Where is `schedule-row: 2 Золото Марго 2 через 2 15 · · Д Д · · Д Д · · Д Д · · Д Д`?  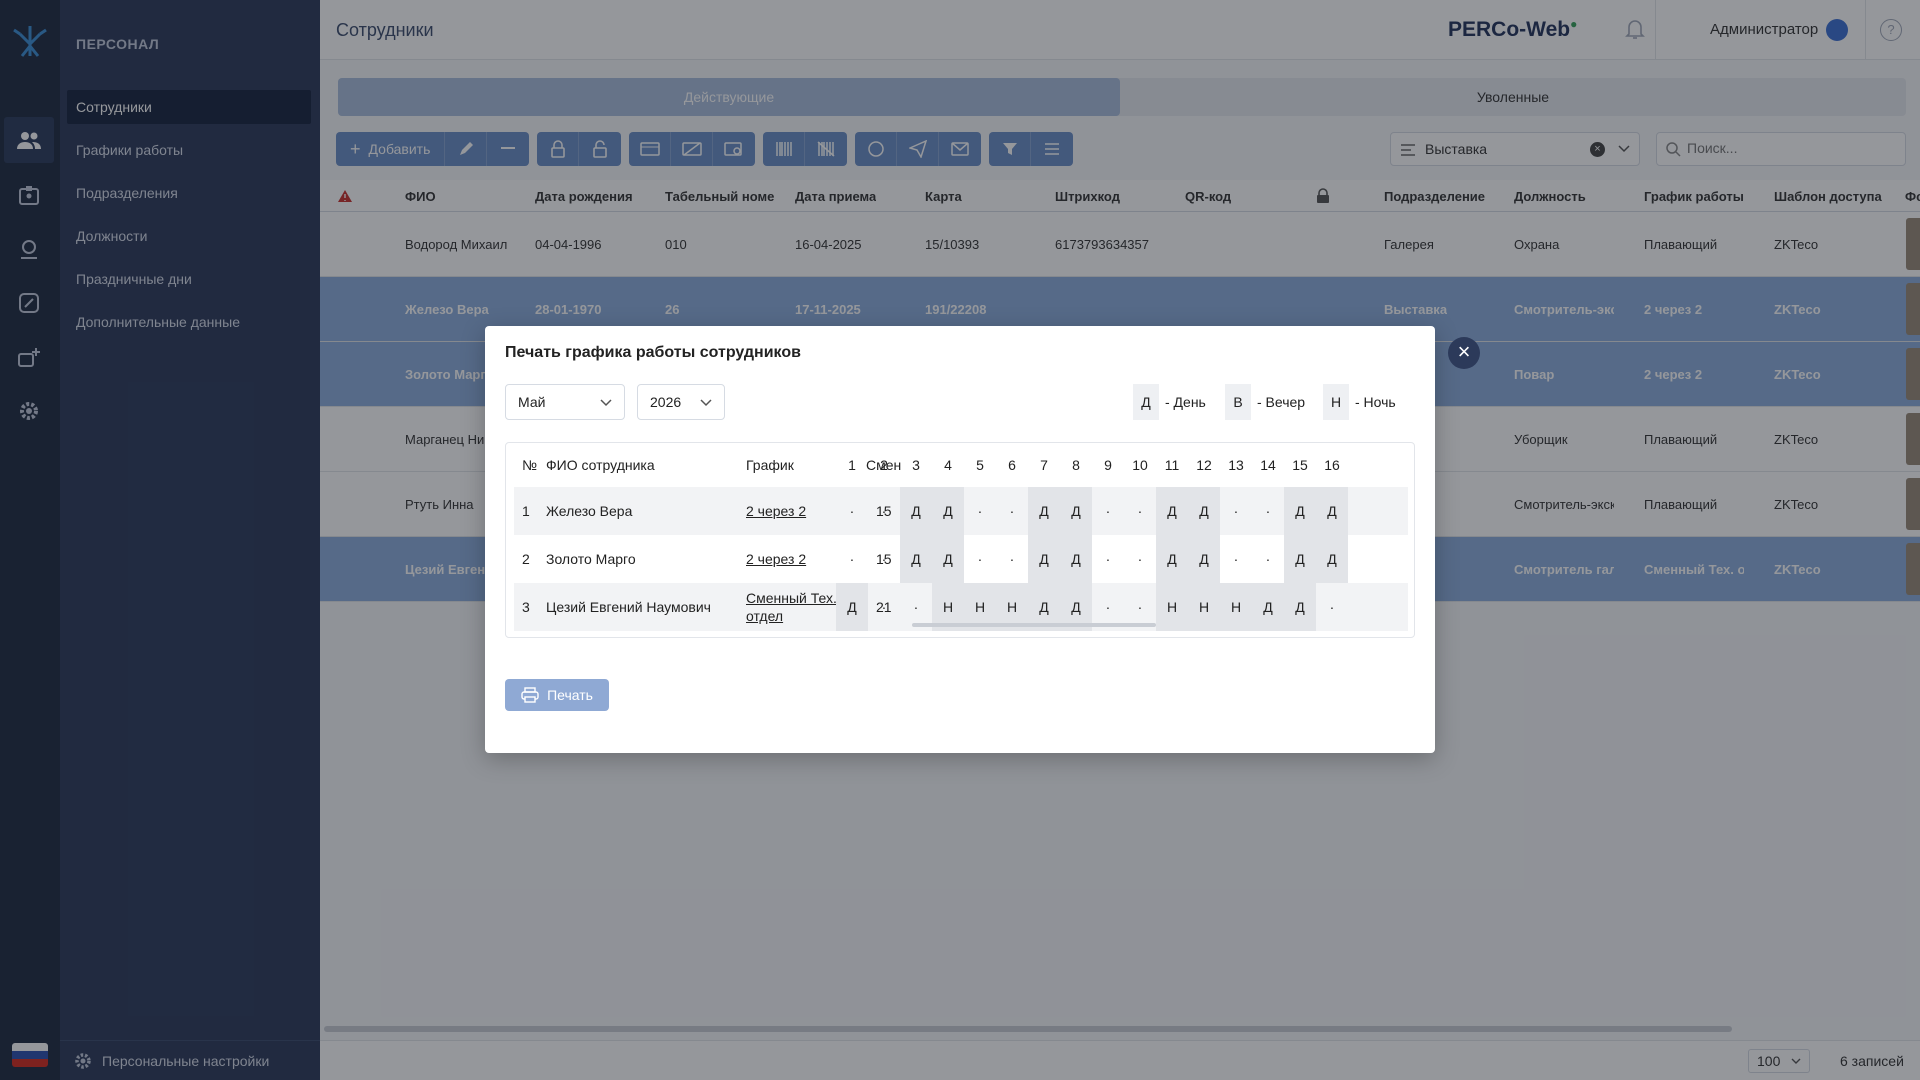
schedule-row: 2 Золото Марго 2 через 2 15 · · Д Д · · Д Д · · Д Д · · Д Д is located at coordinates (961, 559).